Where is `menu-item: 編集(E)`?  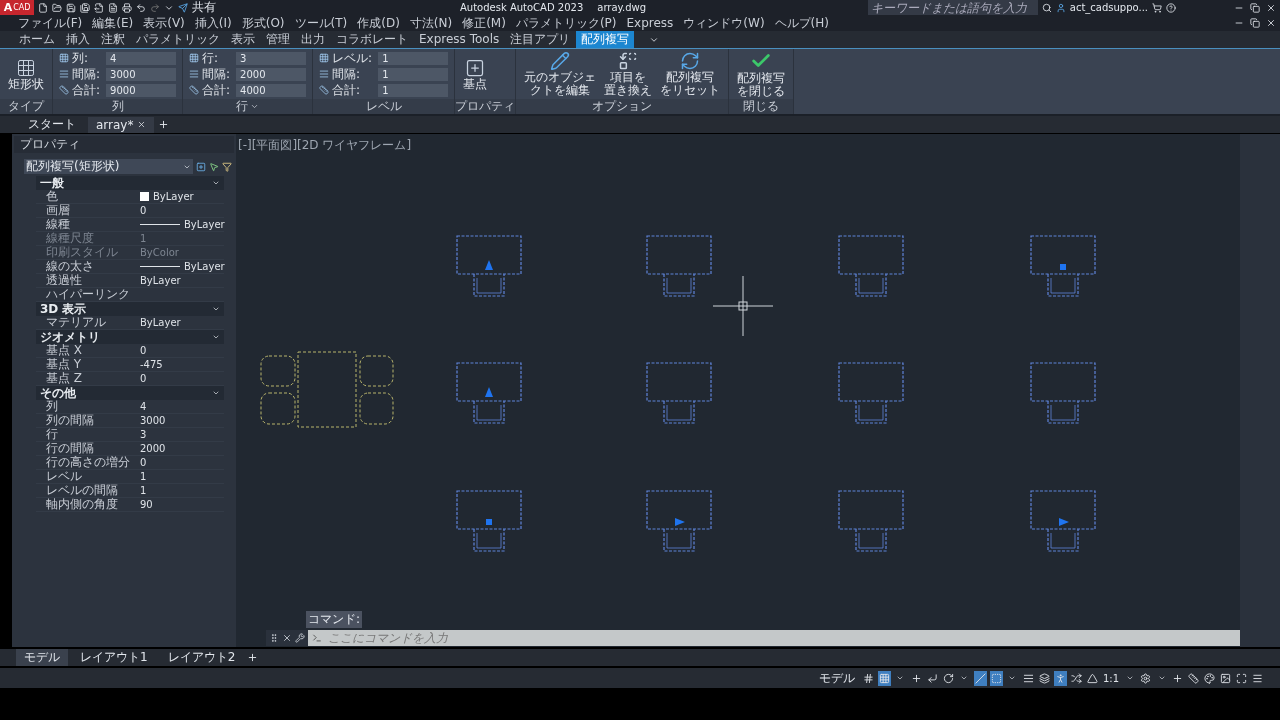 menu-item: 編集(E) is located at coordinates (113, 23).